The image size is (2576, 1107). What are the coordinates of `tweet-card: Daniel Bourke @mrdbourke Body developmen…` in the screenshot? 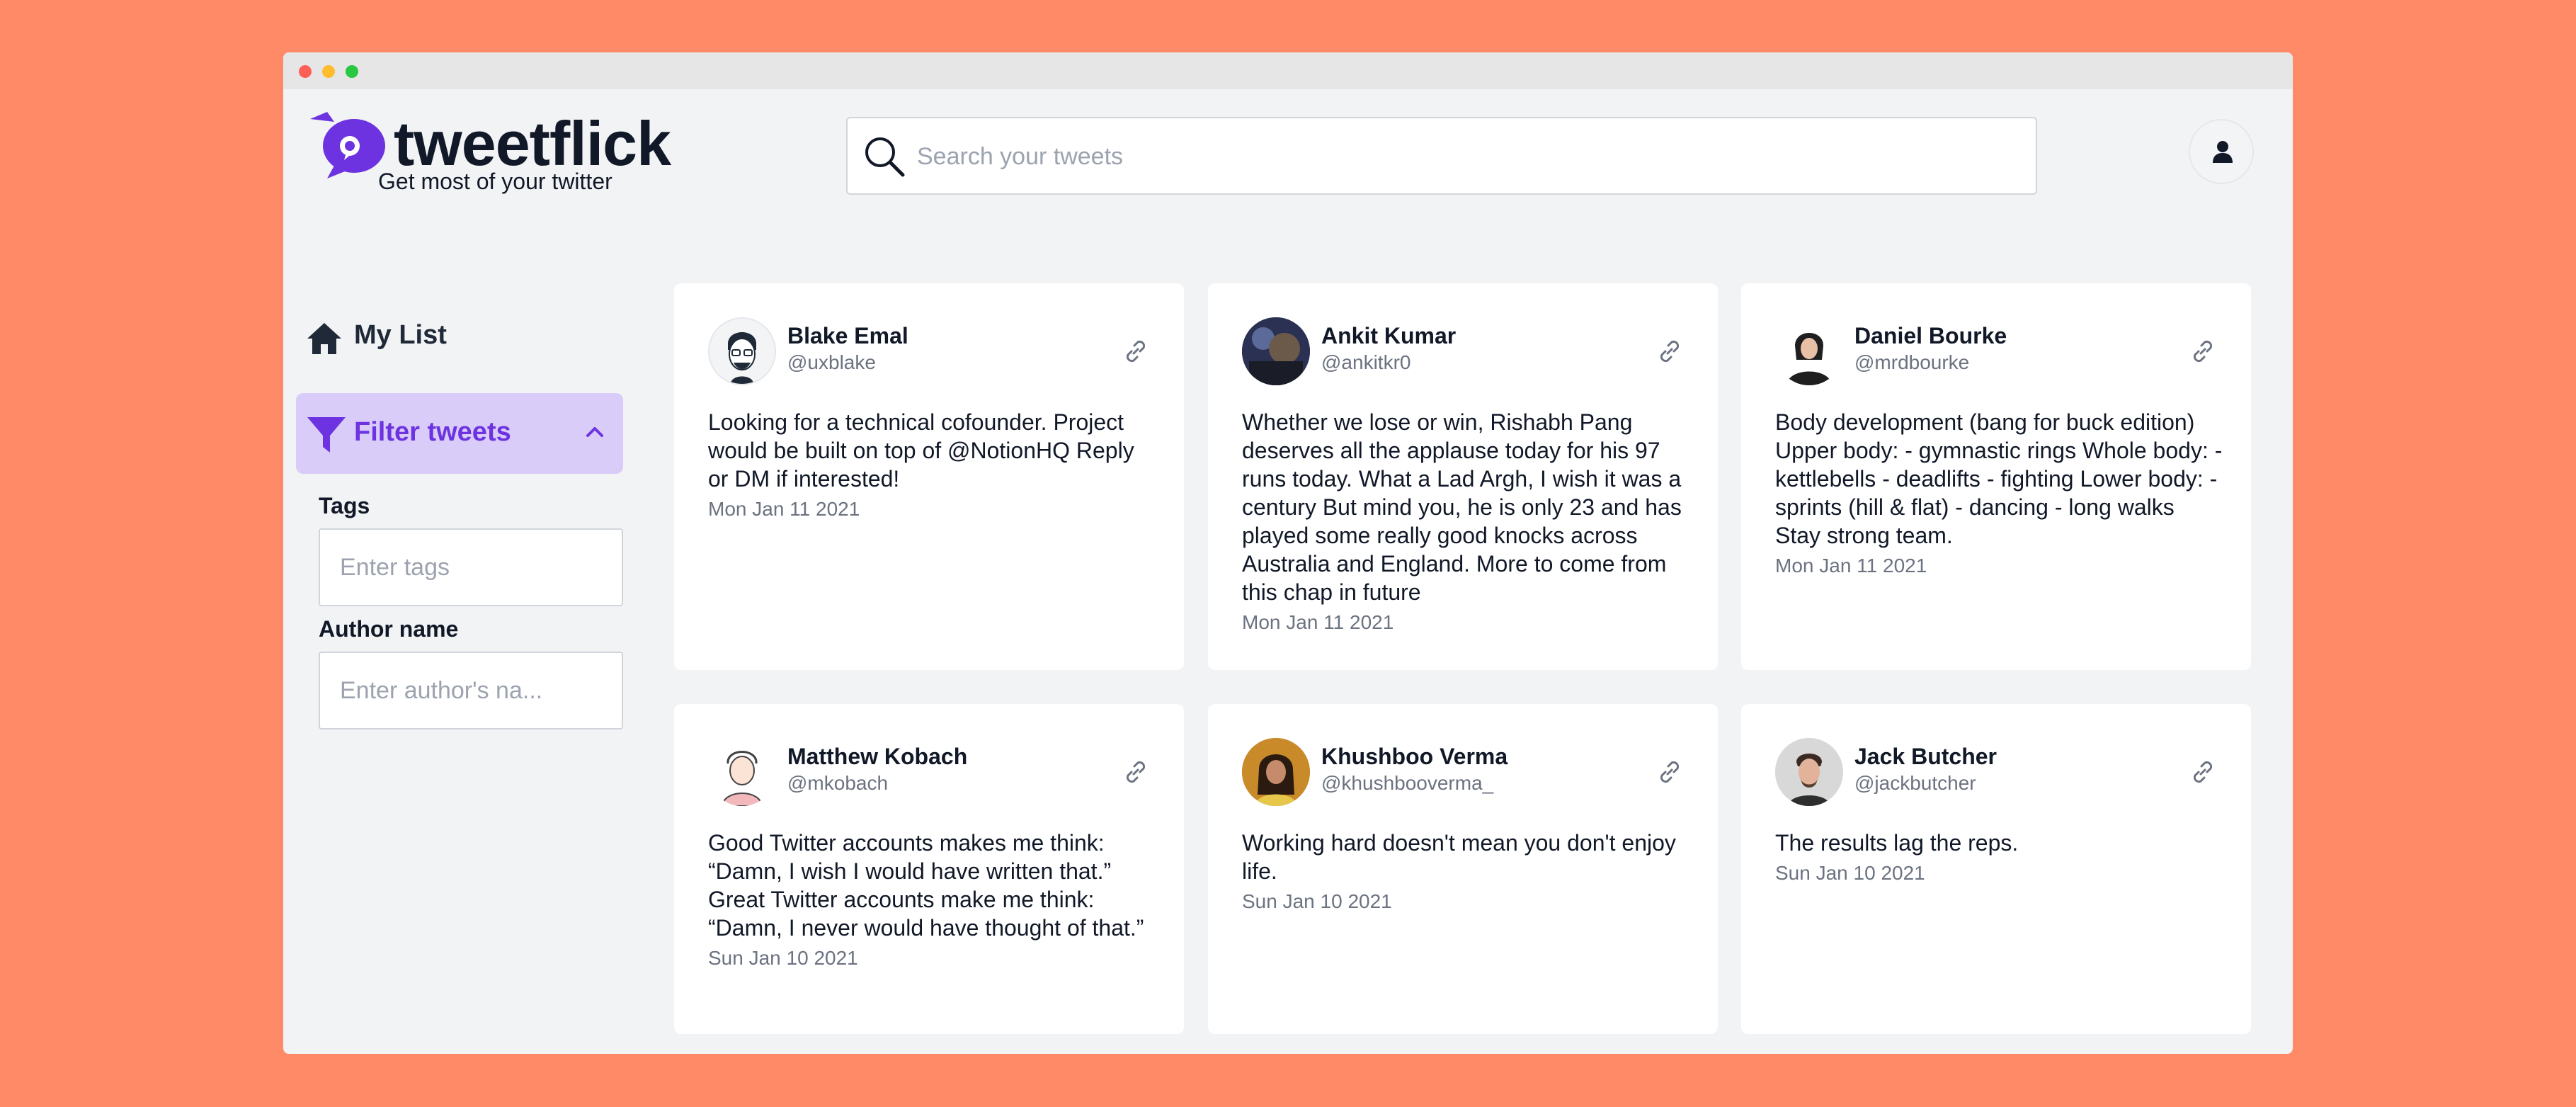 It's located at (1996, 477).